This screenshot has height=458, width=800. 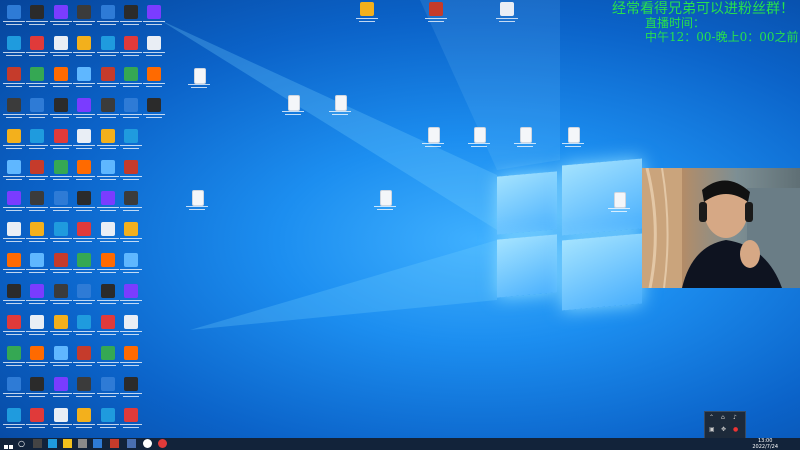 What do you see at coordinates (735, 417) in the screenshot?
I see `volume-icon: ♪` at bounding box center [735, 417].